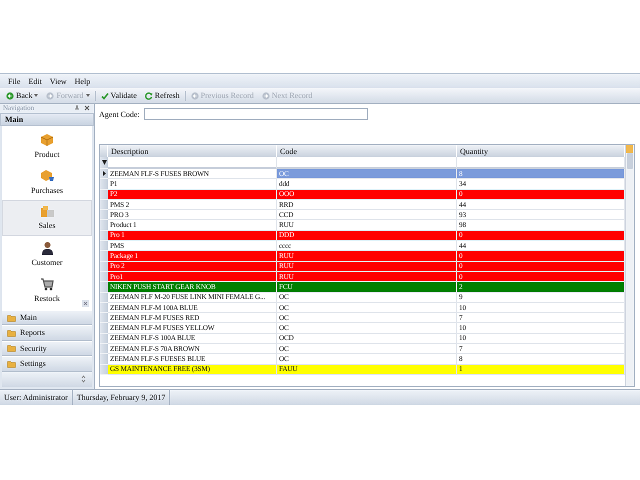 This screenshot has height=480, width=640. I want to click on filter-row-header, so click(104, 163).